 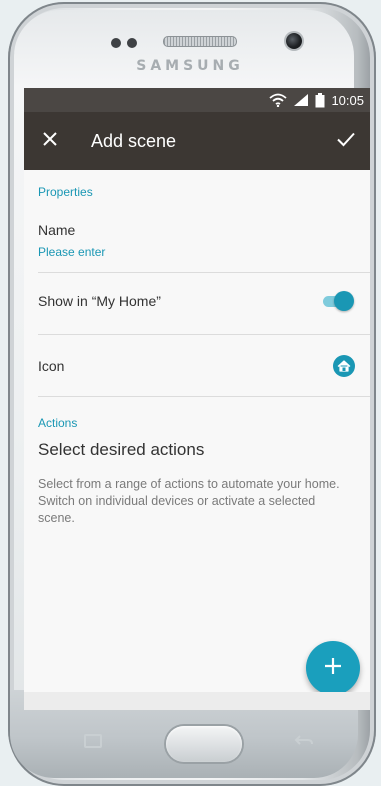 What do you see at coordinates (99, 301) in the screenshot?
I see `show-in-home-label: Show in “My Home”` at bounding box center [99, 301].